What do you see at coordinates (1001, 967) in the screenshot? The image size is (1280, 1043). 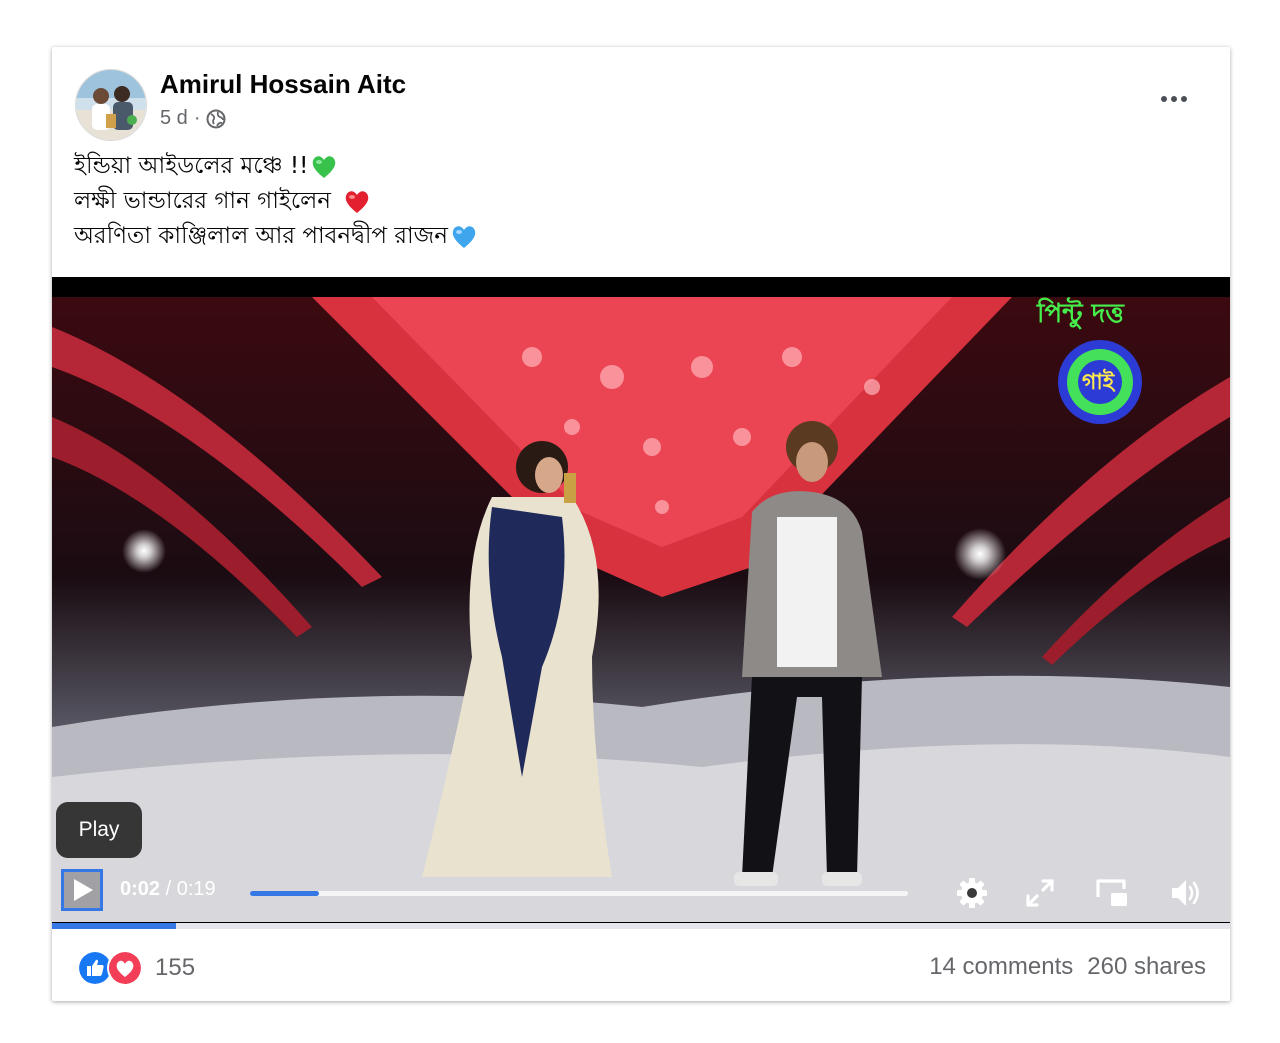 I see `comments-count: 14 comments` at bounding box center [1001, 967].